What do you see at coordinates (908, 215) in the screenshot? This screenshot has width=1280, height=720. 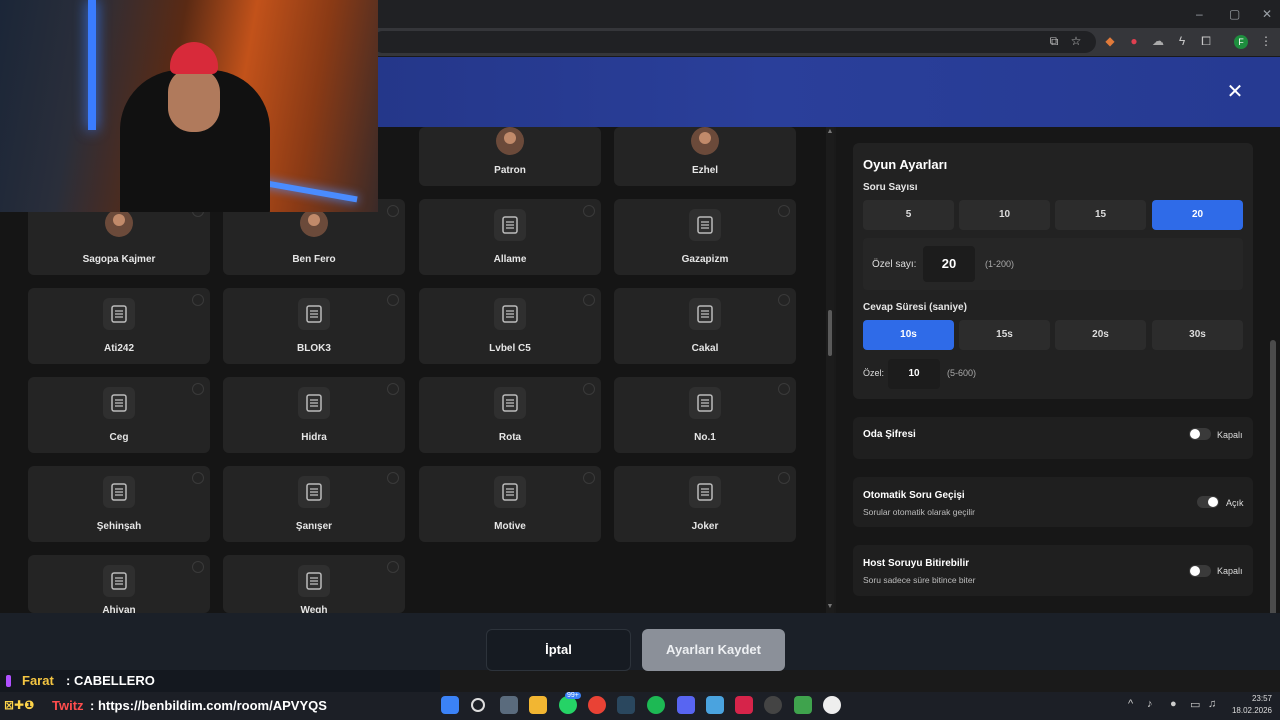 I see `question-count-option: 5` at bounding box center [908, 215].